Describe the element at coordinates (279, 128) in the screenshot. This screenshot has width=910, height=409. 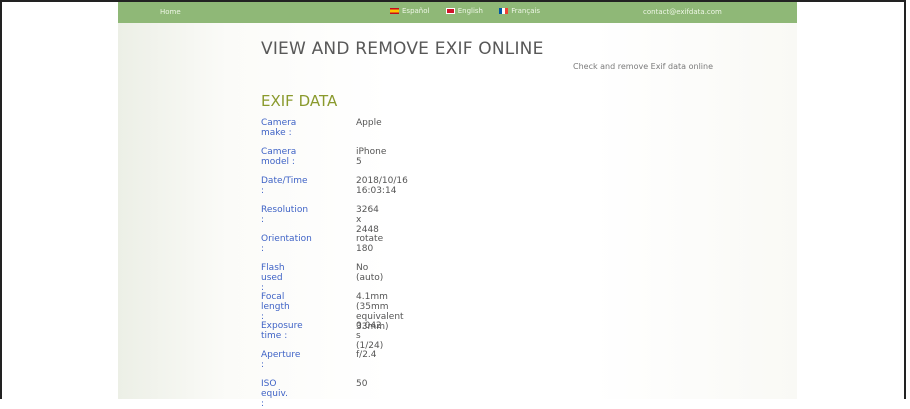
I see `exif-label: Camera make :` at that location.